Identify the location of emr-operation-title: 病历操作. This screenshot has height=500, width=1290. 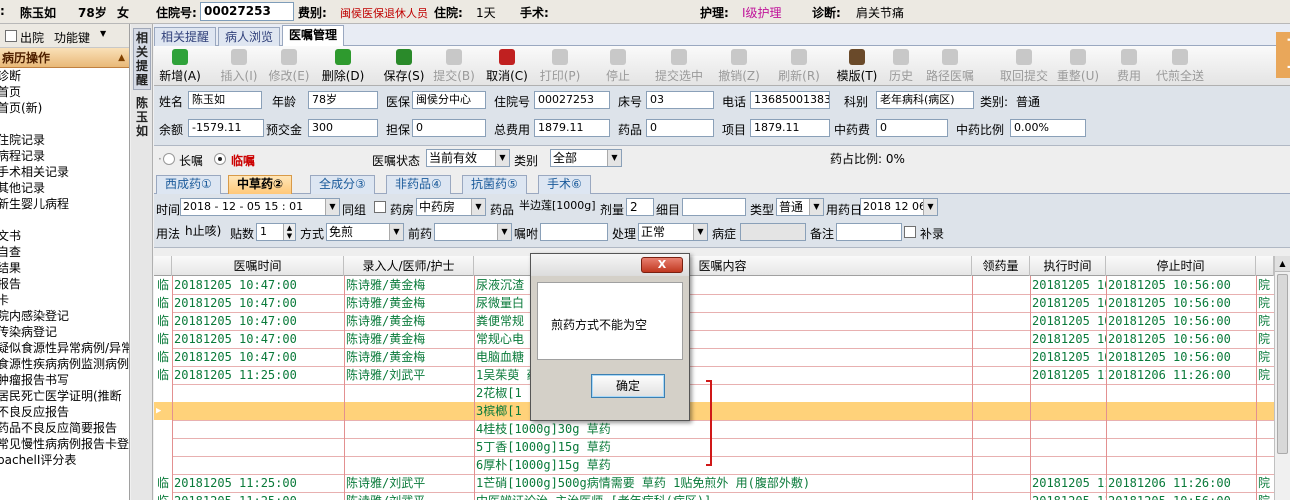
(26, 58).